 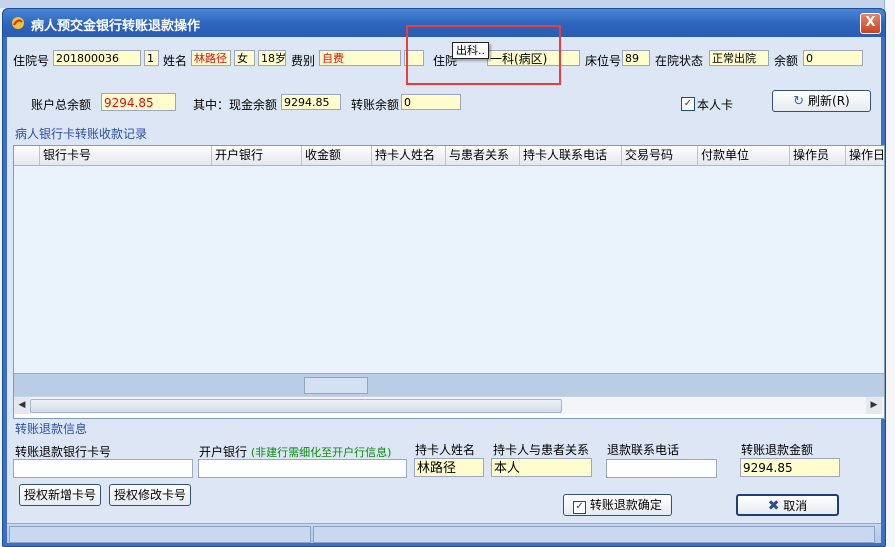 I want to click on authorize-new-card-button: 授权新增卡号, so click(x=60, y=495).